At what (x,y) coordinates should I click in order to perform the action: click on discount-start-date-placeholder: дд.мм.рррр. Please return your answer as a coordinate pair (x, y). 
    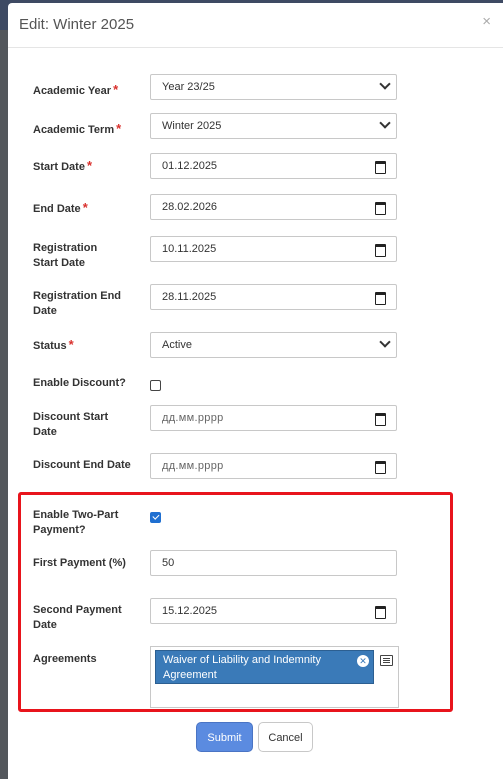
    Looking at the image, I should click on (193, 418).